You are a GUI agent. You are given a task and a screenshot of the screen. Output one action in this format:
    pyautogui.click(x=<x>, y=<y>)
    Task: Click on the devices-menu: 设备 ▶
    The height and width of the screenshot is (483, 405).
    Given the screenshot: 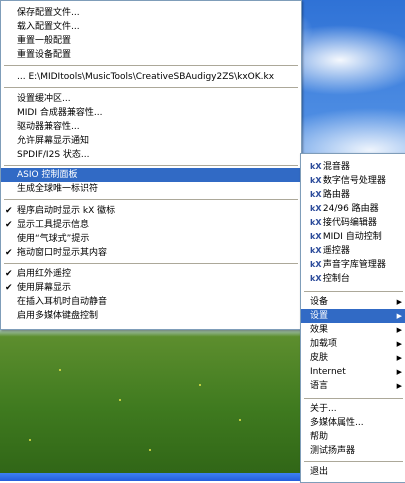 What is the action you would take?
    pyautogui.click(x=353, y=302)
    